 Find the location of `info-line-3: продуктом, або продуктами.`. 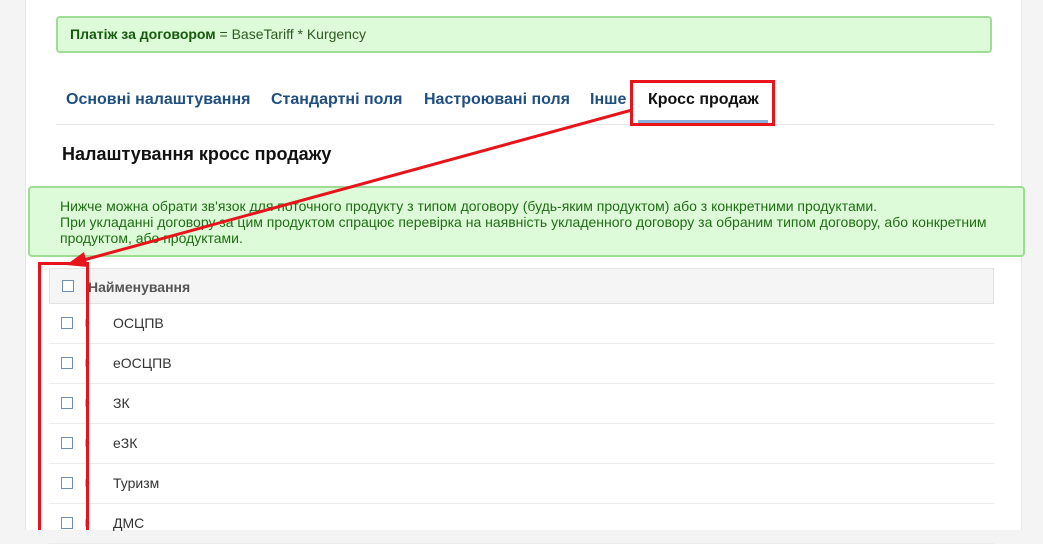

info-line-3: продуктом, або продуктами. is located at coordinates (151, 238).